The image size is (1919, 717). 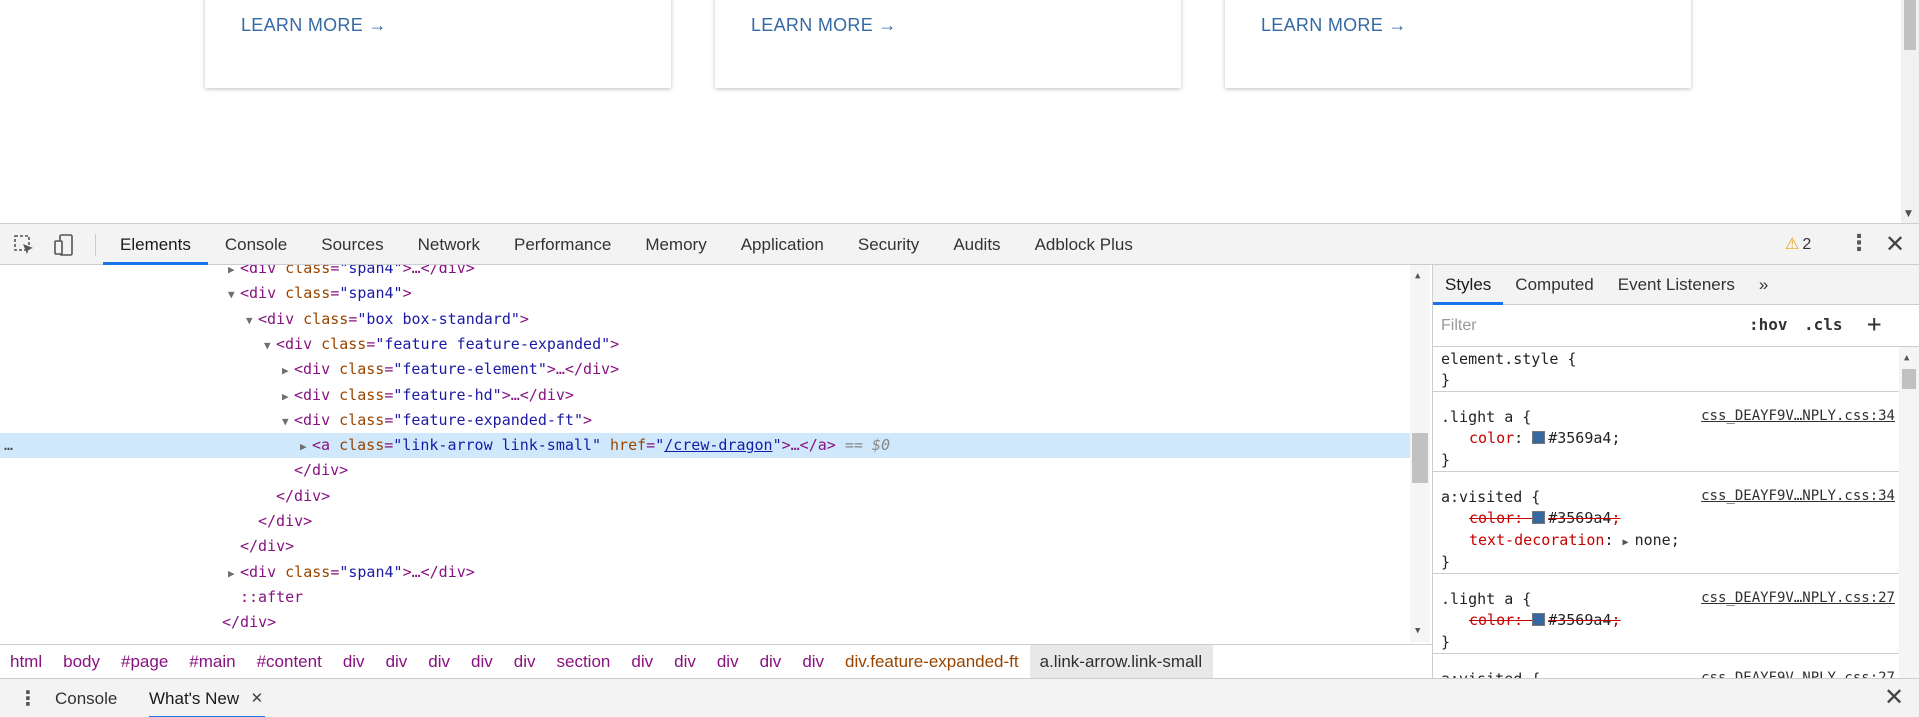 I want to click on tab-adblock-plus: Adblock Plus, so click(x=1084, y=244).